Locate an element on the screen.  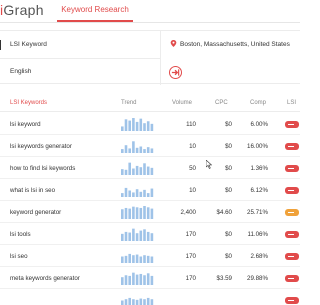
comp-cell: 25.71% is located at coordinates (257, 212).